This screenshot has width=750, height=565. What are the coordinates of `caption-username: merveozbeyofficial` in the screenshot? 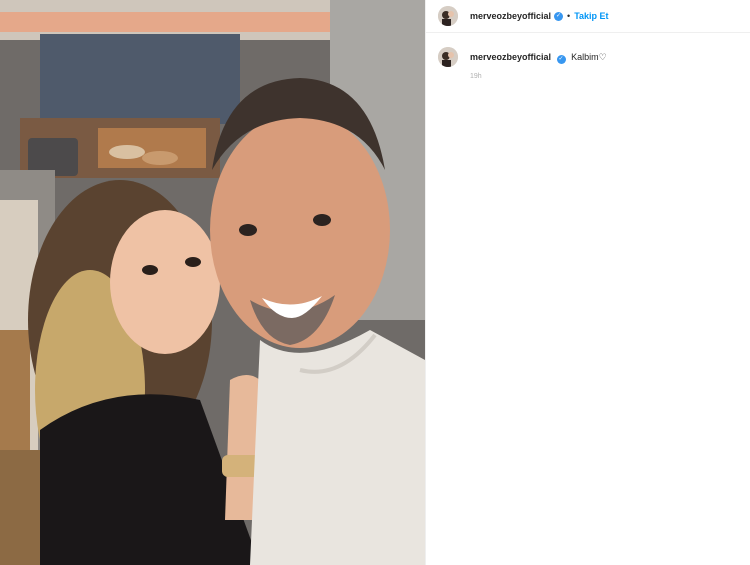 It's located at (510, 57).